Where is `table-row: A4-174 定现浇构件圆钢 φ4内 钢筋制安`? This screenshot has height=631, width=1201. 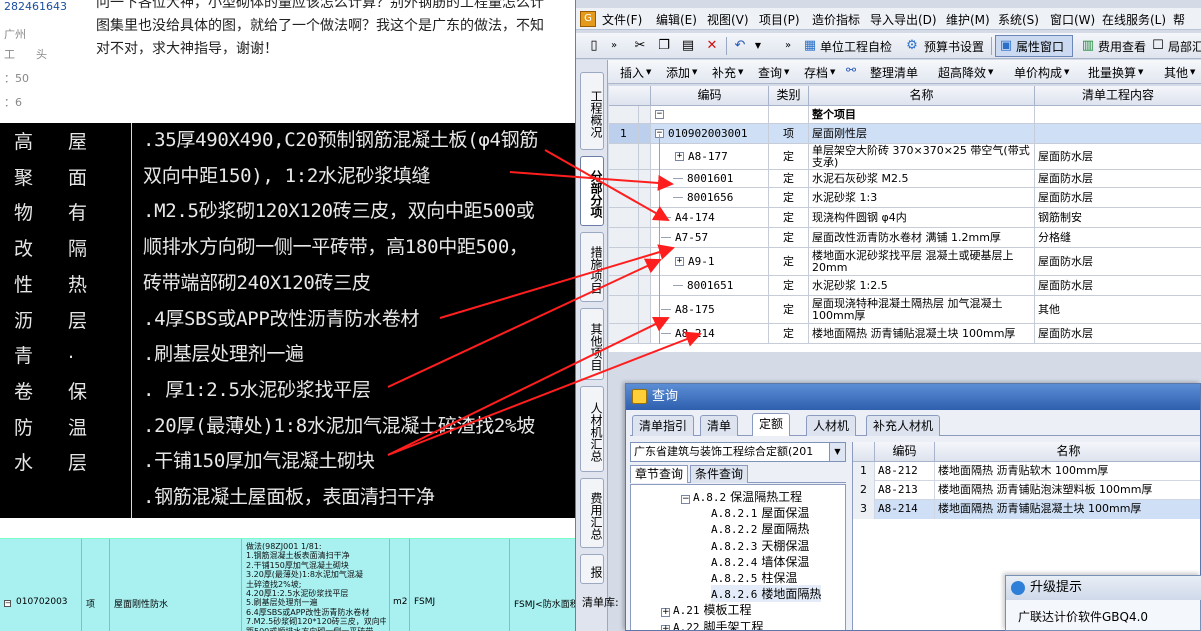
table-row: A4-174 定现浇构件圆钢 φ4内 钢筋制安 is located at coordinates (905, 218).